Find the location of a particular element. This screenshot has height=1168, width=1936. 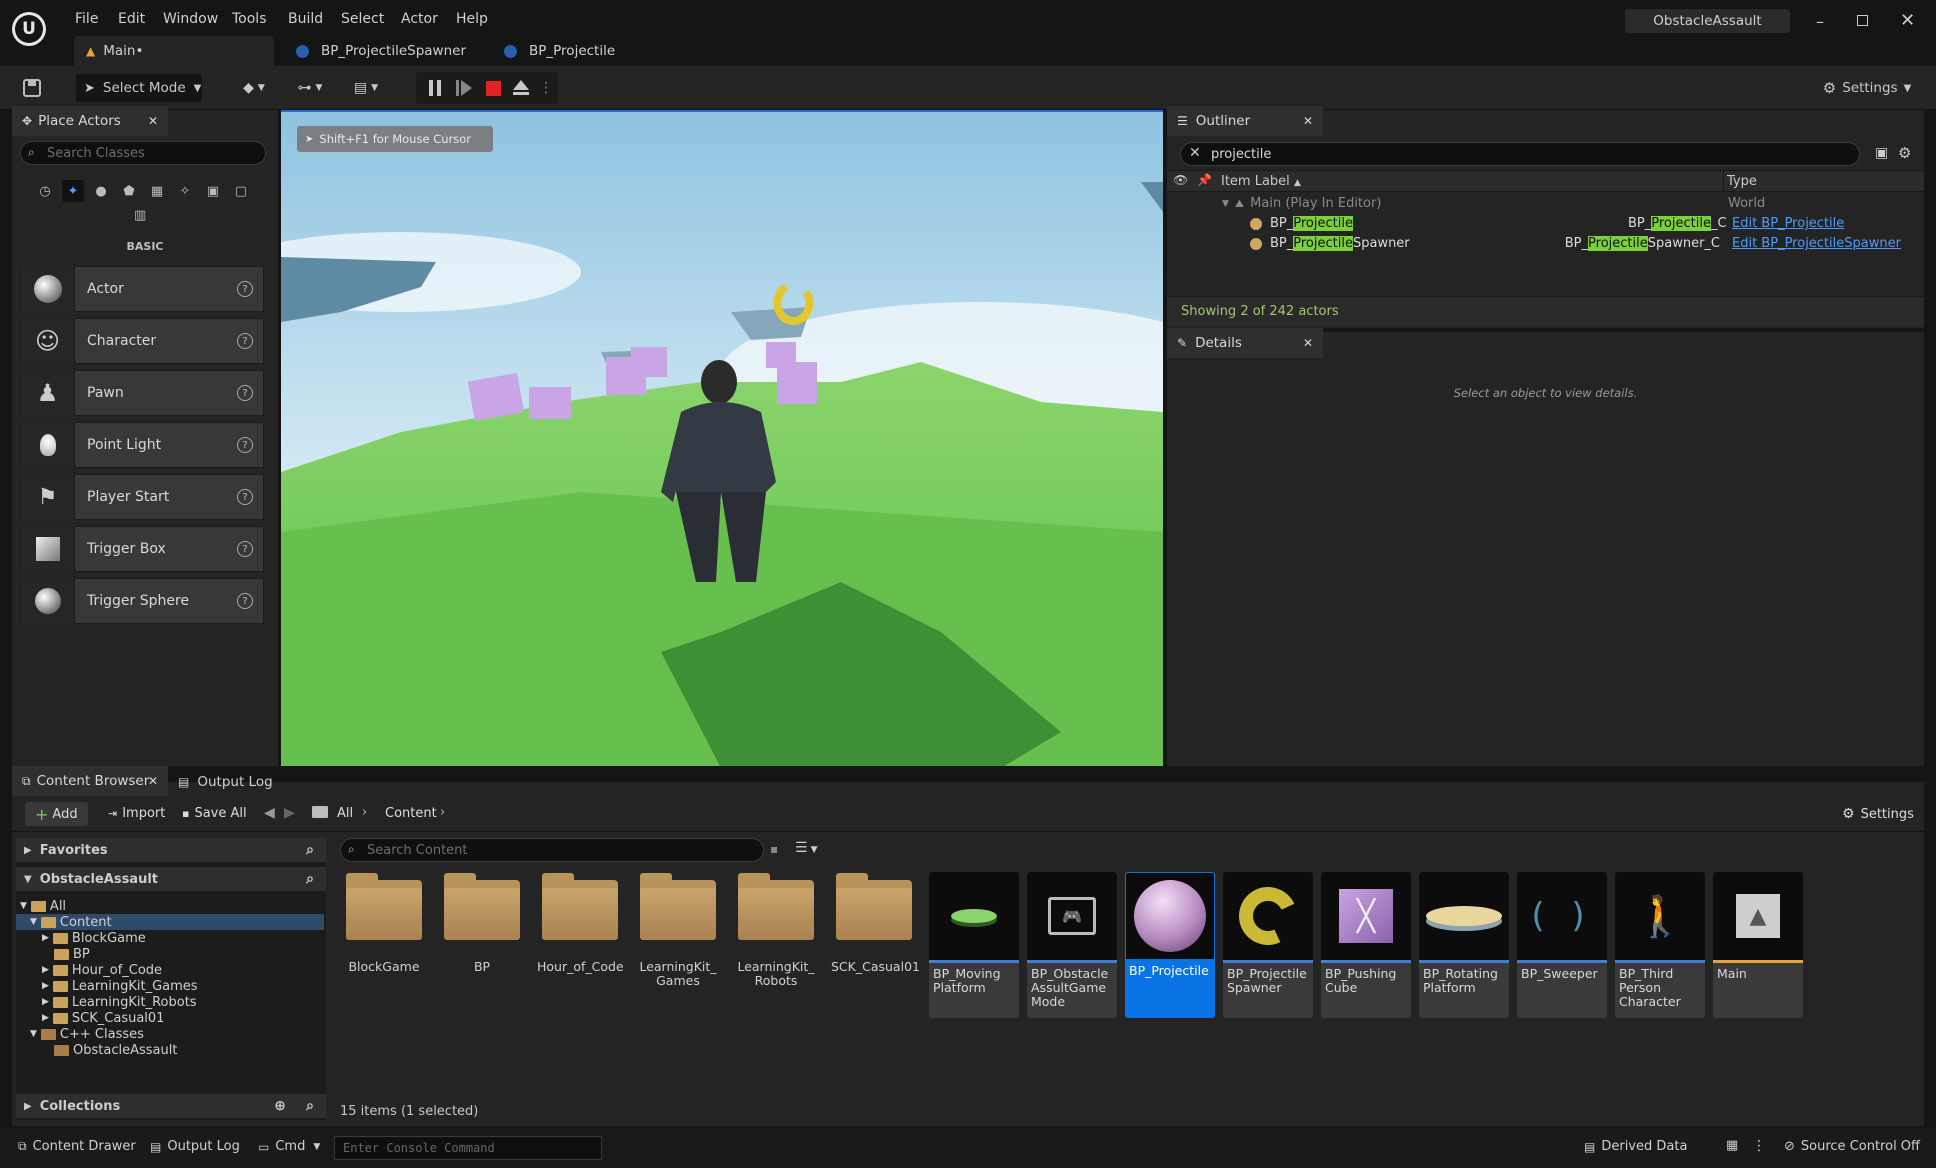

tree-item-cpp-classes: ▼ C++ Classes is located at coordinates (87, 1034).